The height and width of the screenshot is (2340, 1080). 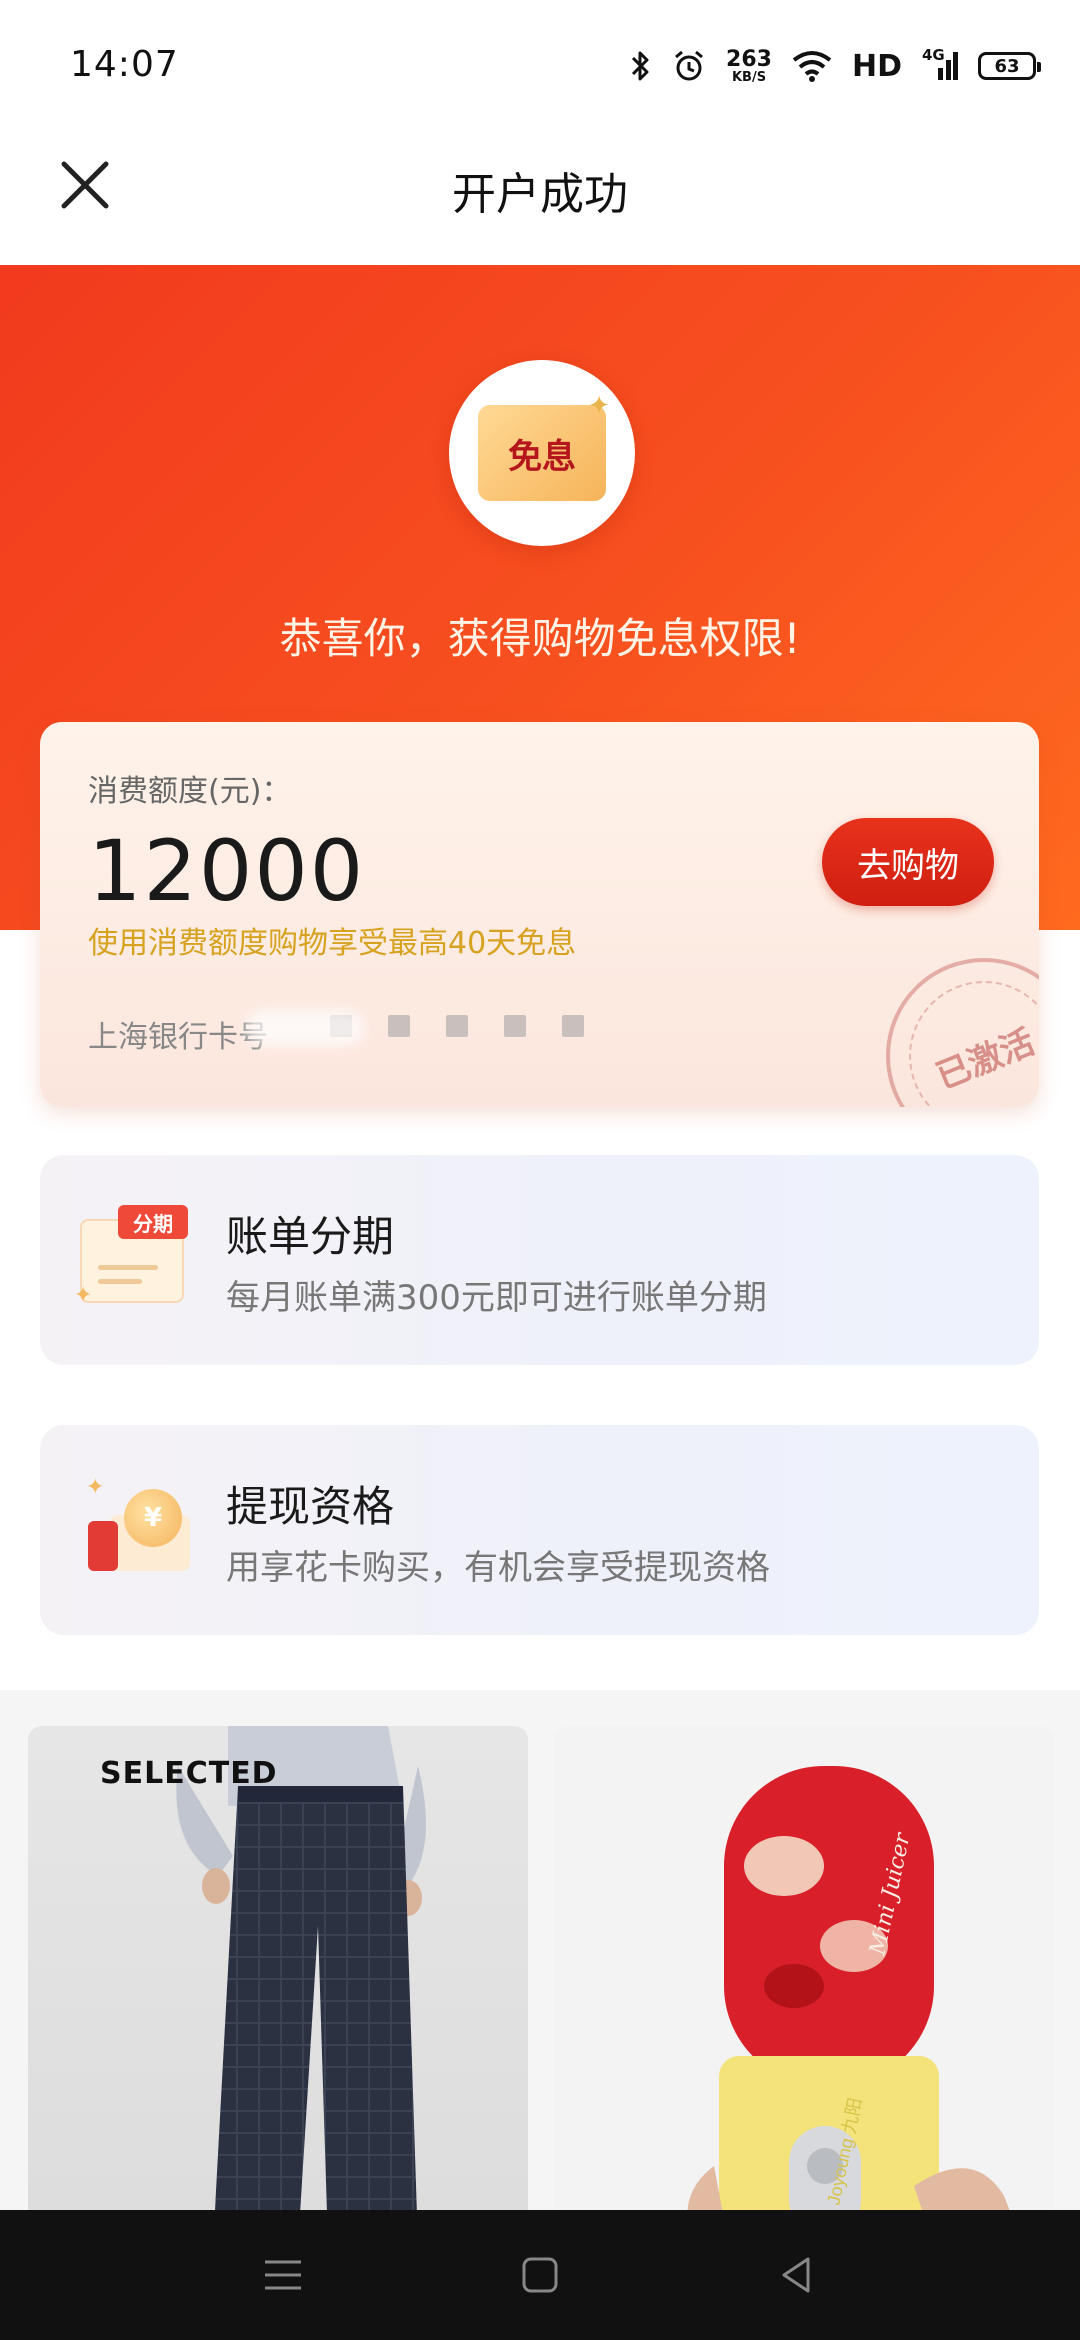 What do you see at coordinates (689, 66) in the screenshot?
I see `alarm-icon` at bounding box center [689, 66].